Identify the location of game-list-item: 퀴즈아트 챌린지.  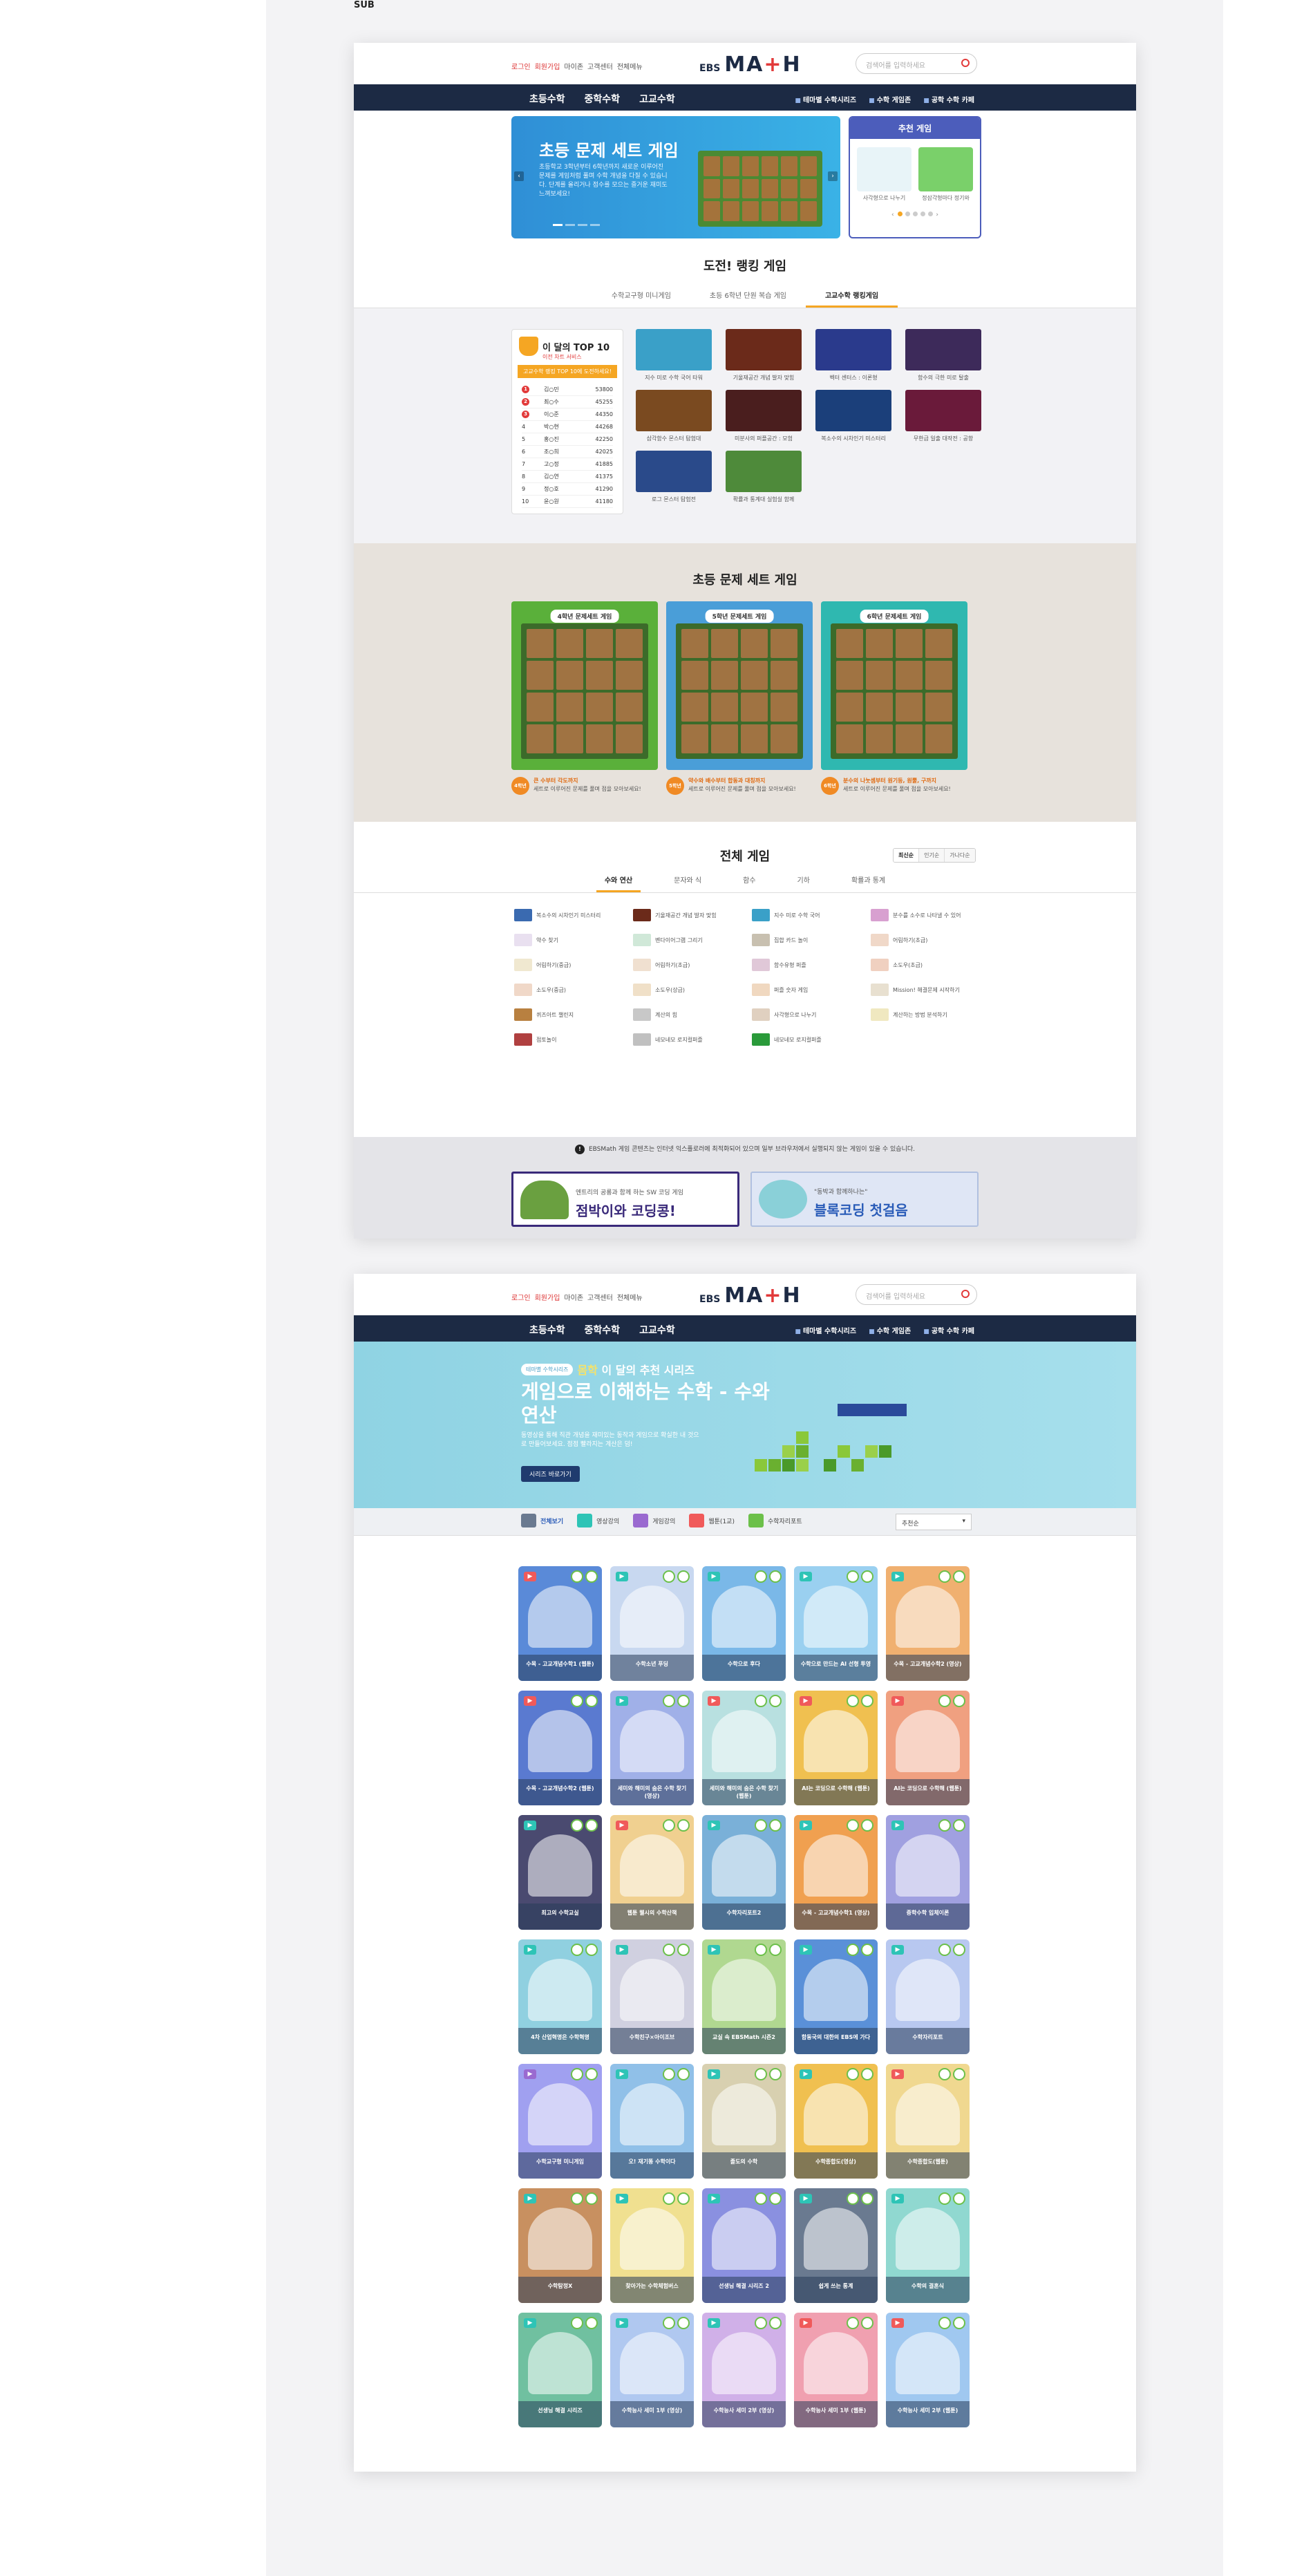
(573, 1015).